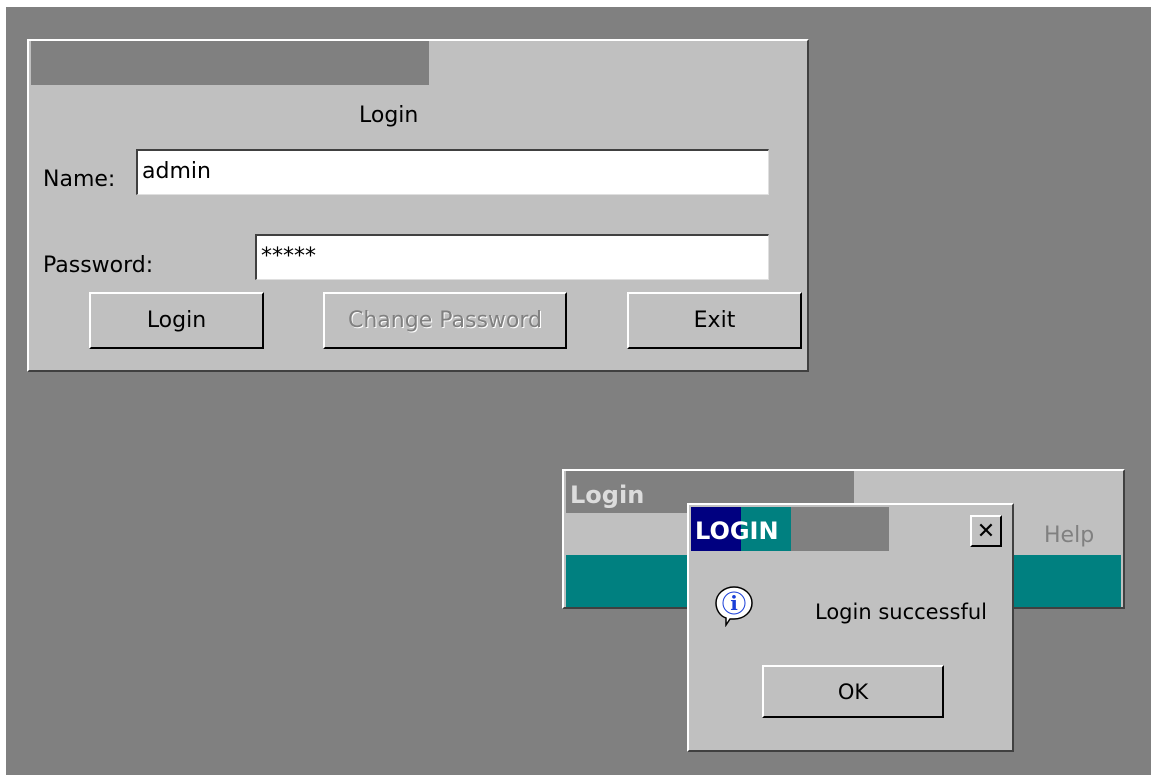 This screenshot has width=1151, height=775. I want to click on password-label: Password:, so click(98, 265).